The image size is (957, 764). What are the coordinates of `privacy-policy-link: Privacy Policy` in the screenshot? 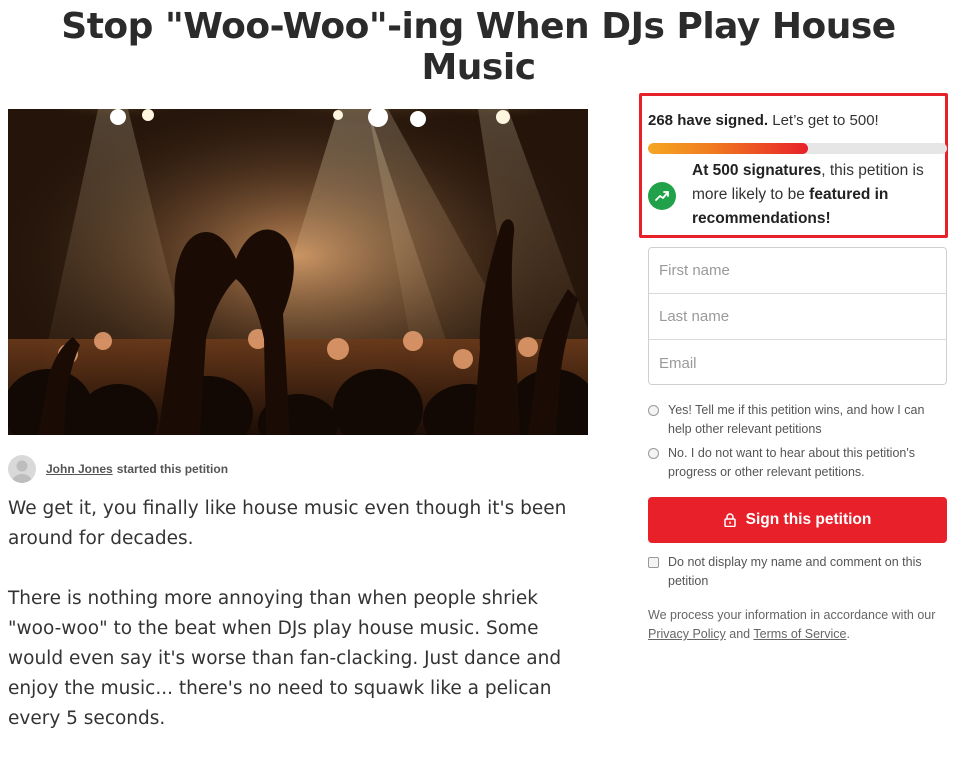 It's located at (687, 634).